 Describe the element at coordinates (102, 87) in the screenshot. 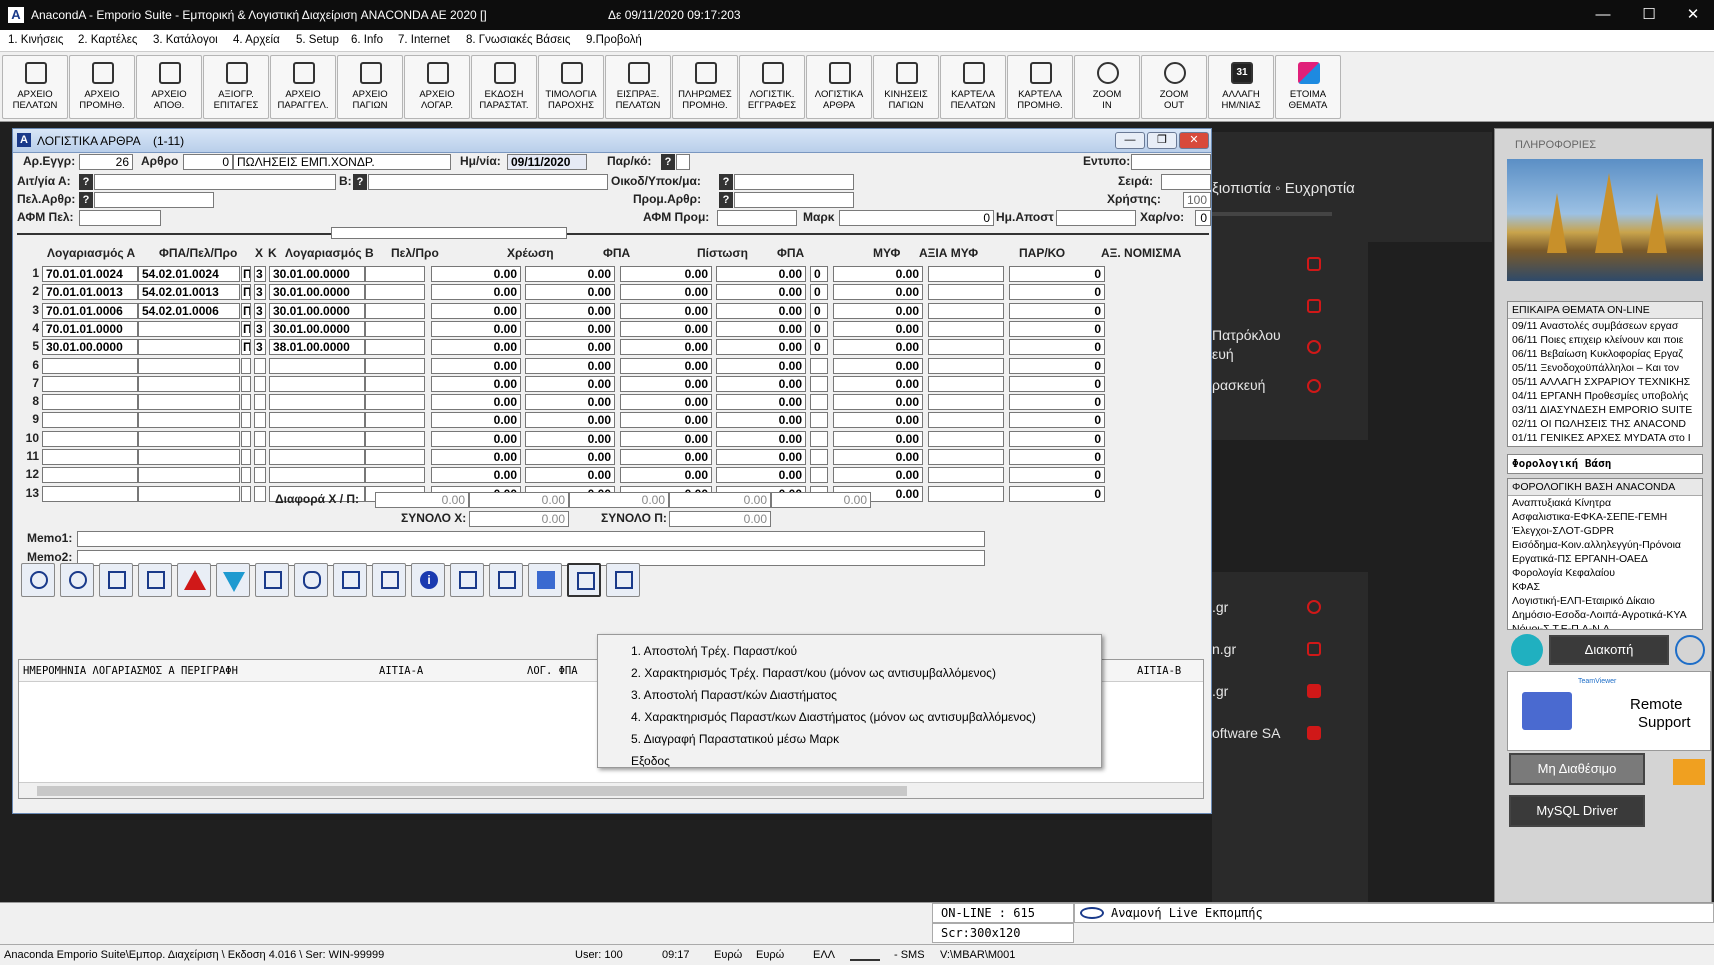

I see `toolbar-button-arxeio-promith: ΑΡΧΕΙΟ ΠΡΟΜΗΘ.` at that location.